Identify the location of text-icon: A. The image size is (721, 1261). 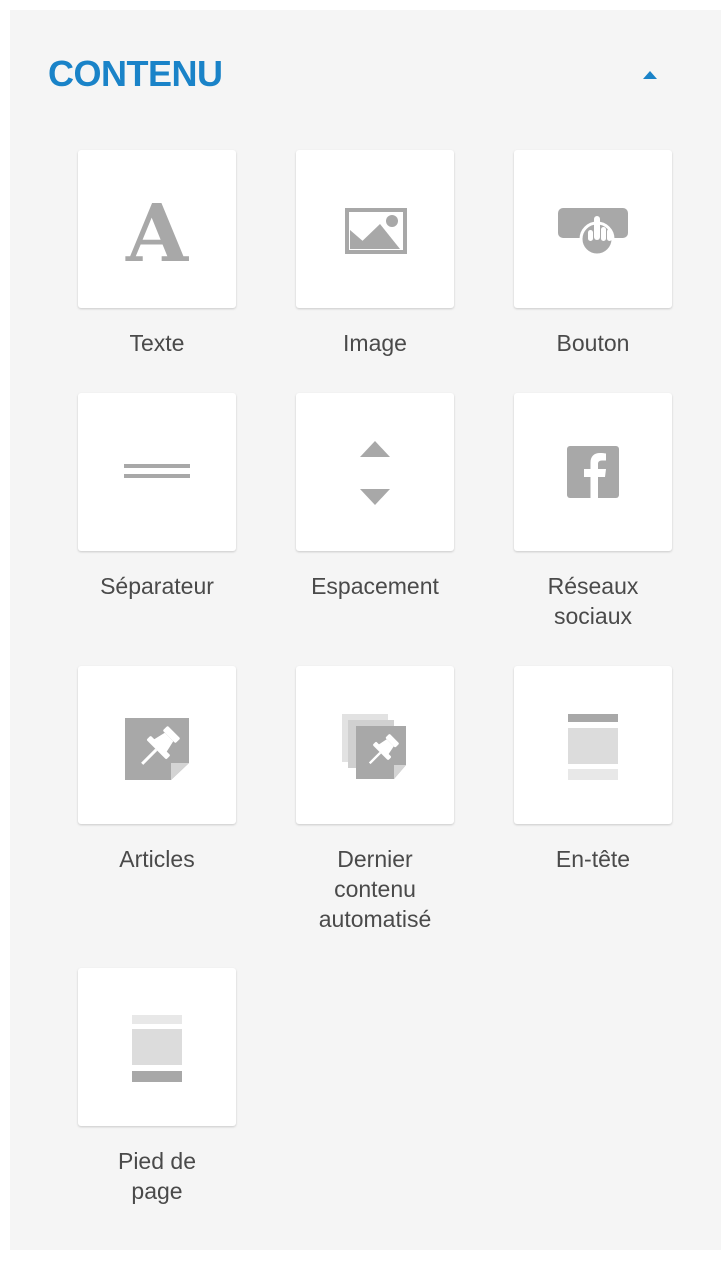
(157, 233).